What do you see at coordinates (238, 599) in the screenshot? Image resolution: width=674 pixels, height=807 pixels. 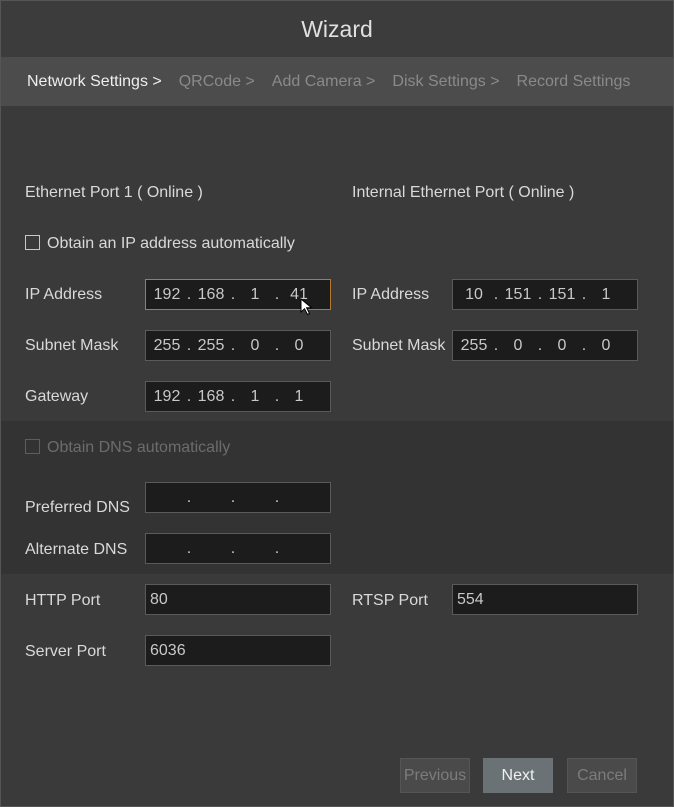 I see `http-port-input: 80` at bounding box center [238, 599].